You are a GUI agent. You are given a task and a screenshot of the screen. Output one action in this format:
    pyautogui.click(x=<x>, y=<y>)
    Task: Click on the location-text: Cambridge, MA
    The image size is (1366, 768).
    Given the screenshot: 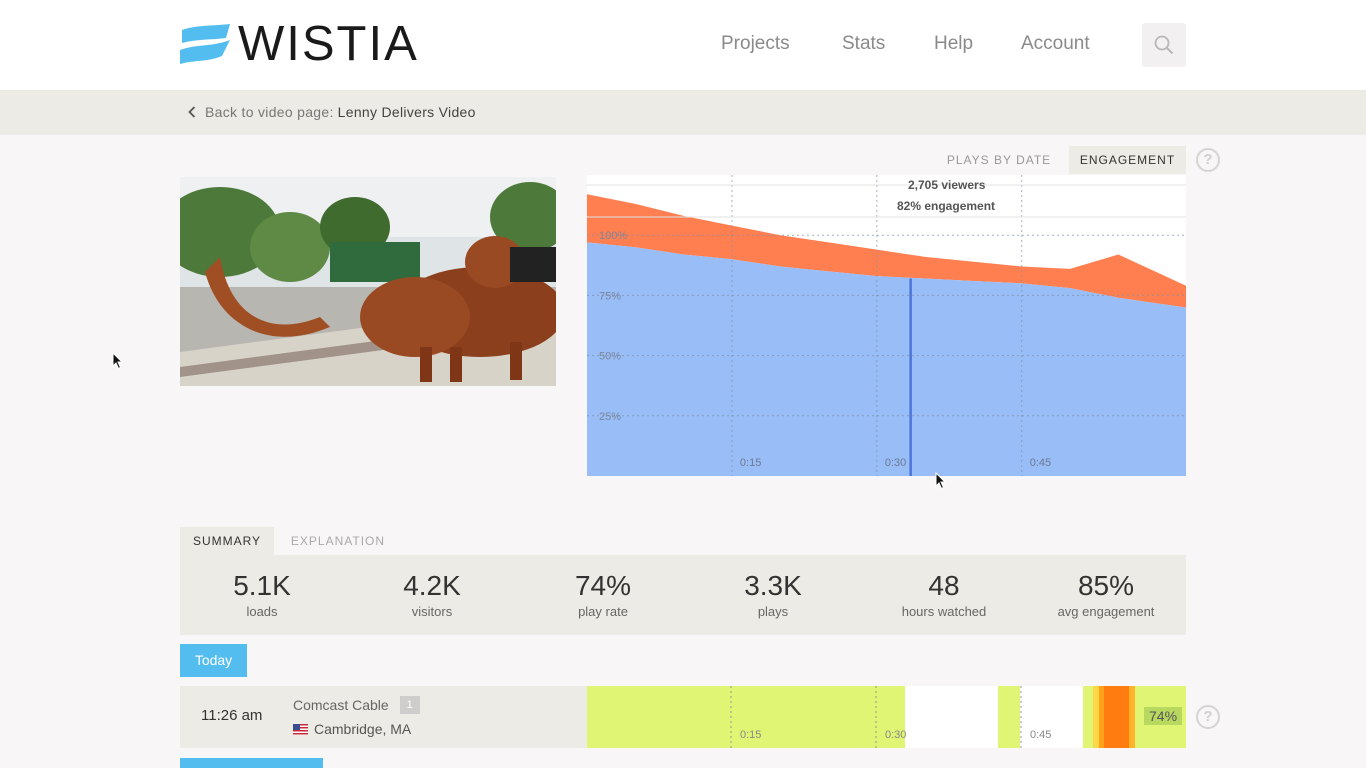 What is the action you would take?
    pyautogui.click(x=363, y=729)
    